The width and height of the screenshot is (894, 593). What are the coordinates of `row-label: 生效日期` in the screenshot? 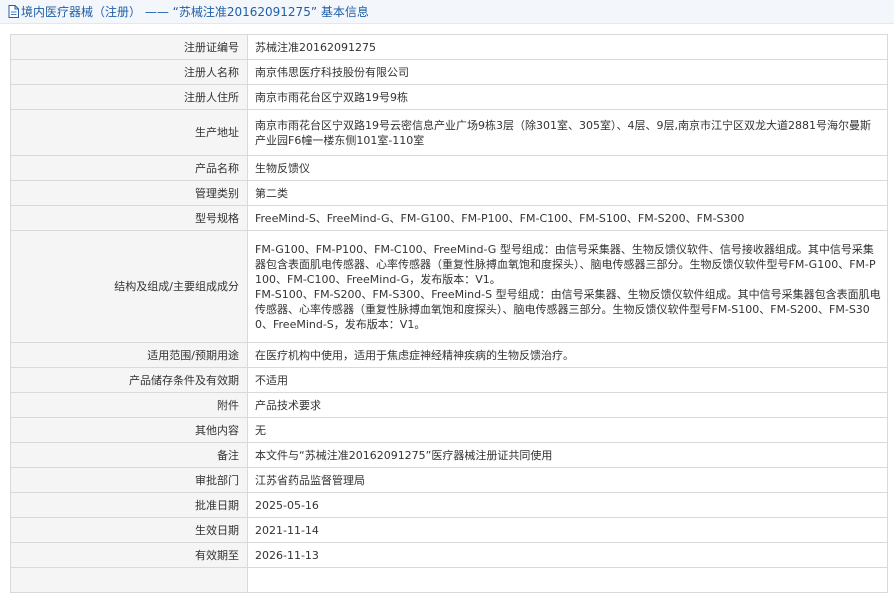 It's located at (129, 530).